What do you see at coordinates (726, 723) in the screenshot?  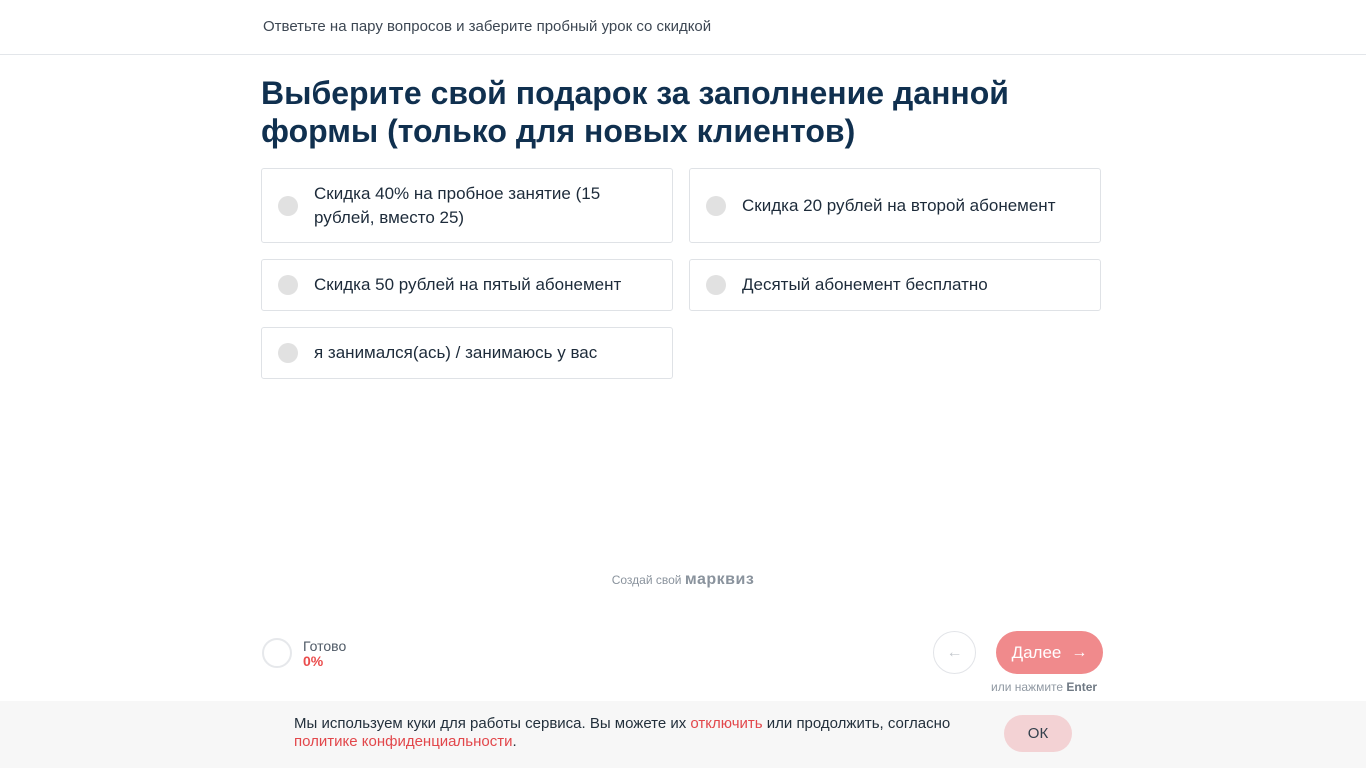 I see `cookie-disable-link: отключить` at bounding box center [726, 723].